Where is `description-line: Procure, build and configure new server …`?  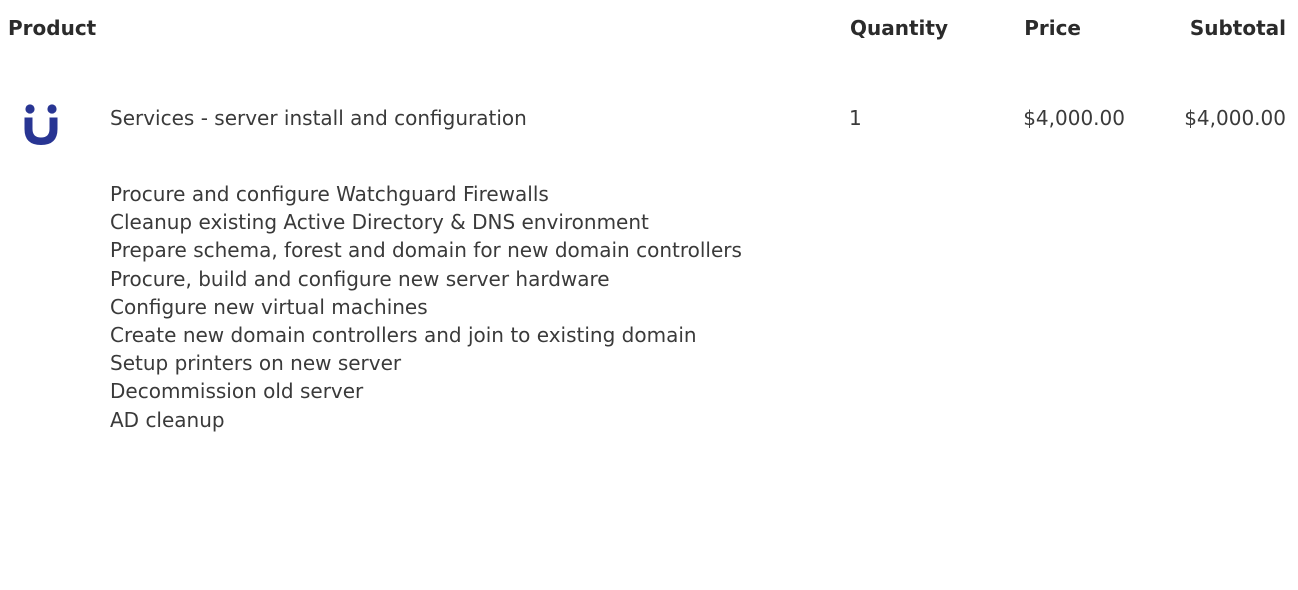 description-line: Procure, build and configure new server … is located at coordinates (360, 278).